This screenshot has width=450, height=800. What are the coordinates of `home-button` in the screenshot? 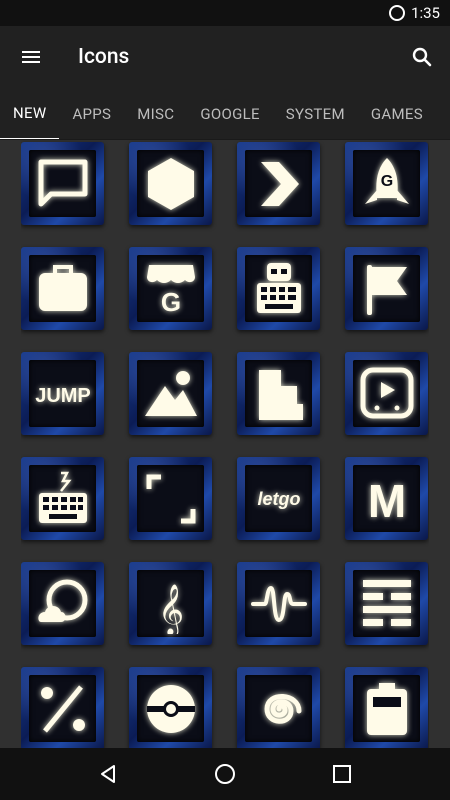 It's located at (225, 774).